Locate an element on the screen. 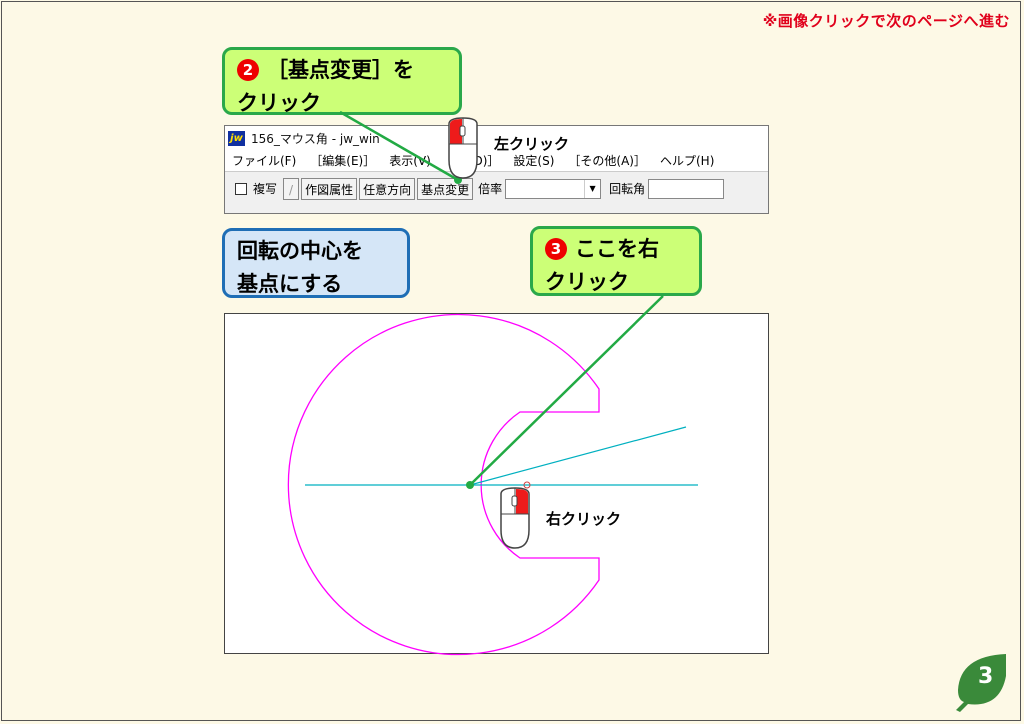 The width and height of the screenshot is (1024, 724). slash-button: / is located at coordinates (291, 188).